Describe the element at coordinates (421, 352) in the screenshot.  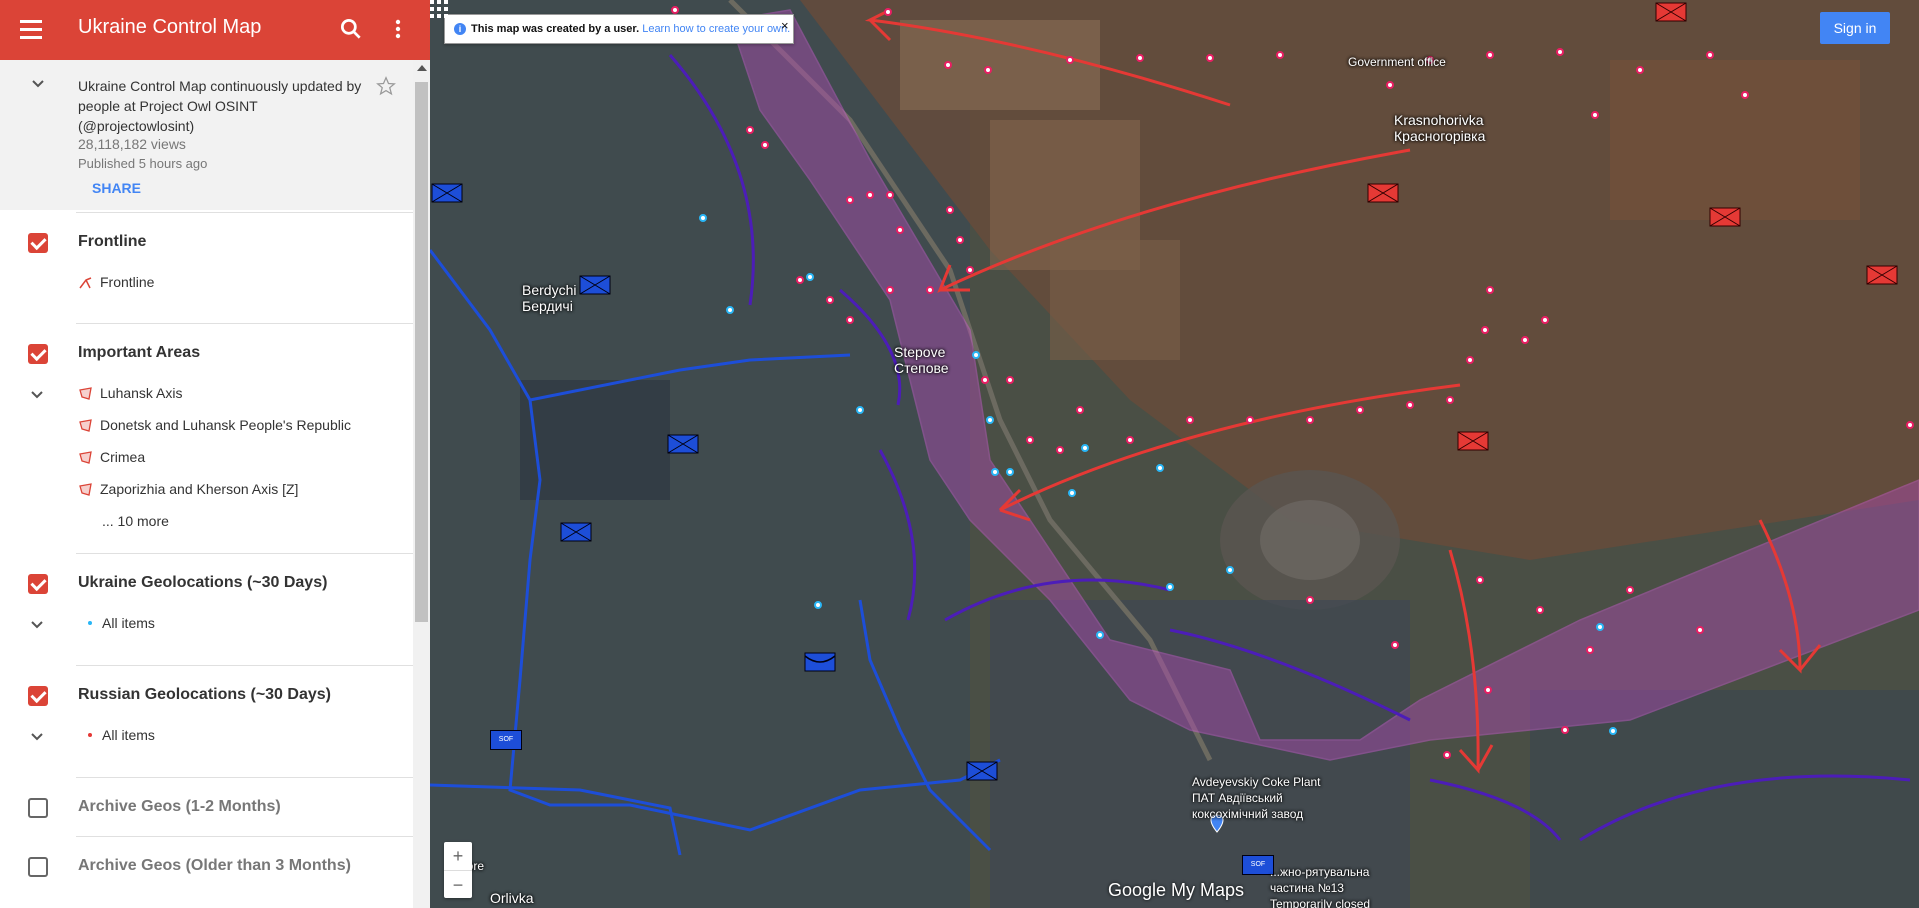
I see `scrollbar-thumb` at that location.